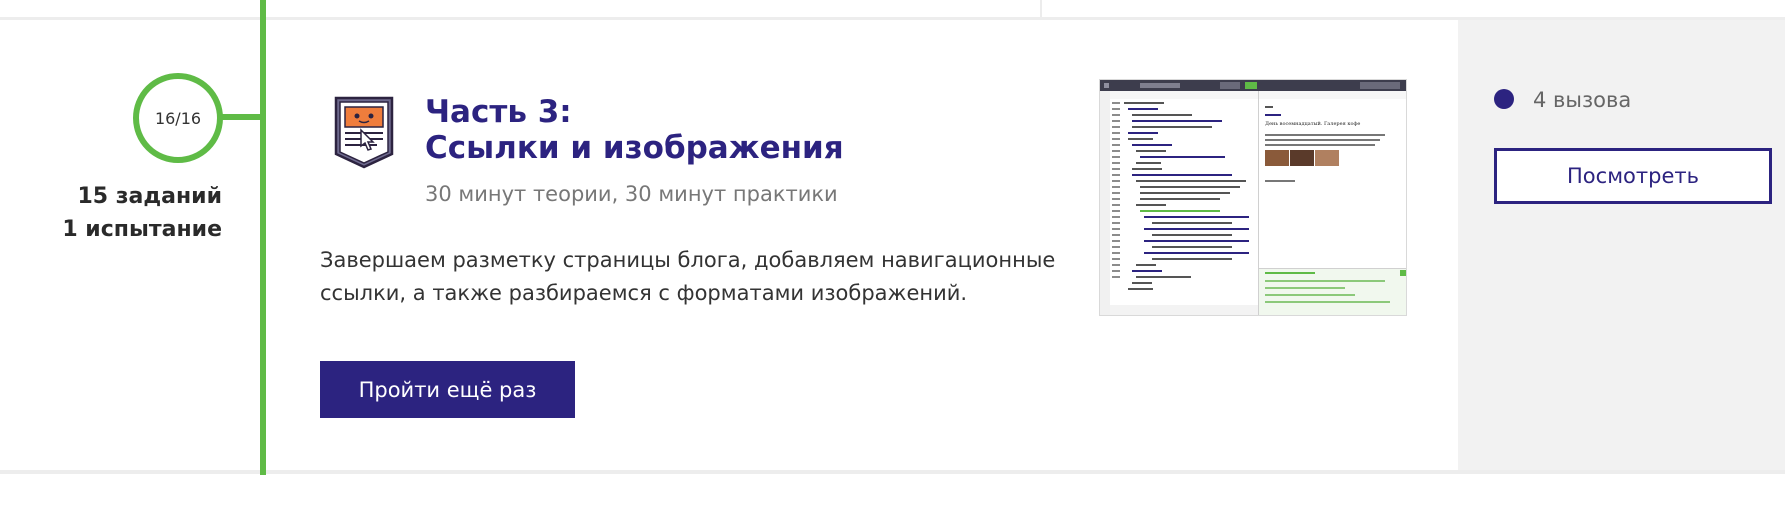 The width and height of the screenshot is (1785, 508). I want to click on column-divider, so click(1041, 9).